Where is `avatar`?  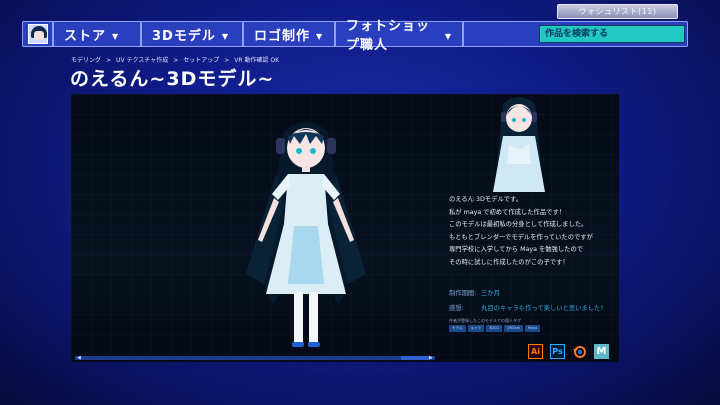 avatar is located at coordinates (37, 34).